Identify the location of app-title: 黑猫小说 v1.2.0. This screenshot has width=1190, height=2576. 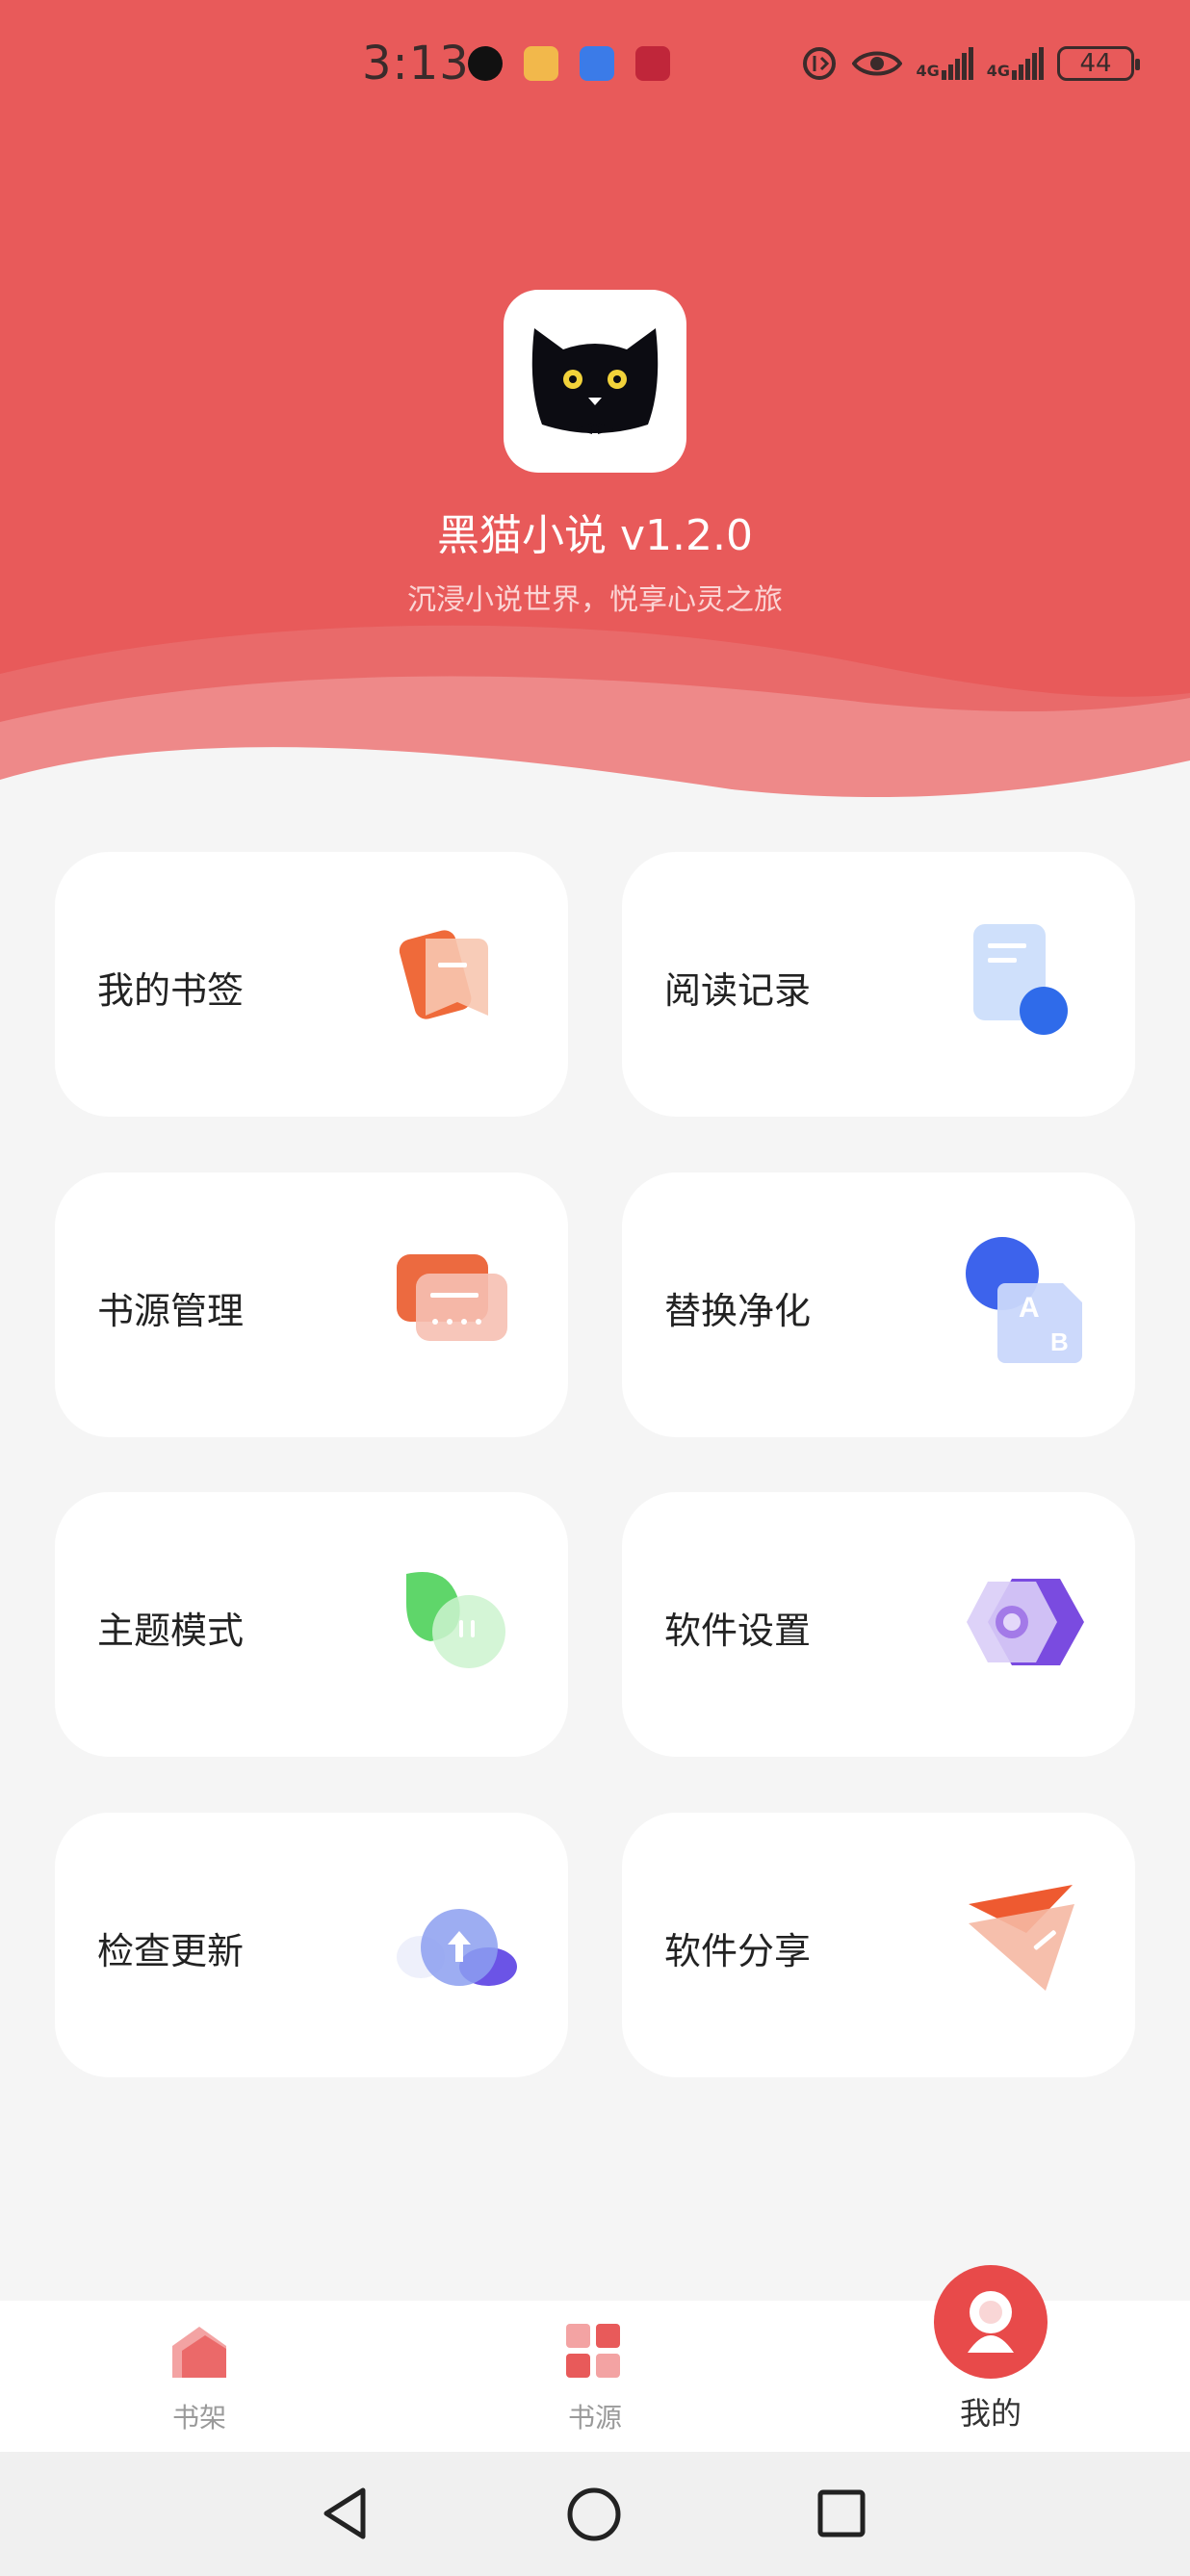
(595, 535).